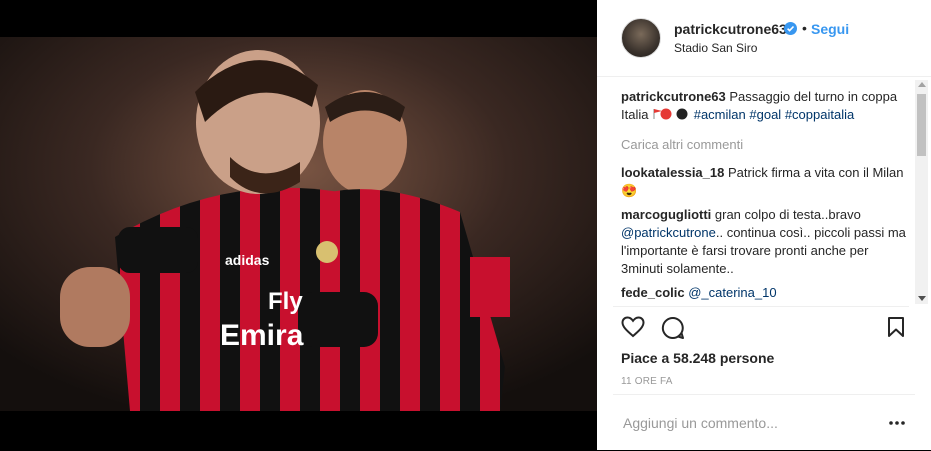  Describe the element at coordinates (673, 96) in the screenshot. I see `caption-username: patrickcutrone63` at that location.